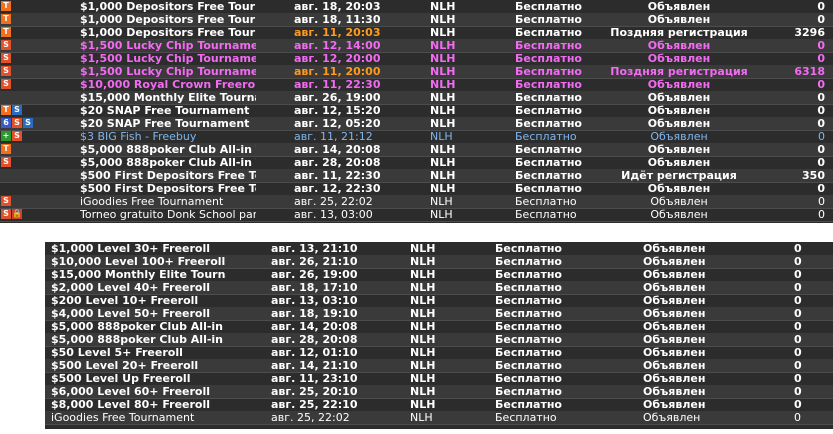 Image resolution: width=833 pixels, height=434 pixels. What do you see at coordinates (138, 261) in the screenshot?
I see `cell-name: $10,000 Level 100+ Freeroll` at bounding box center [138, 261].